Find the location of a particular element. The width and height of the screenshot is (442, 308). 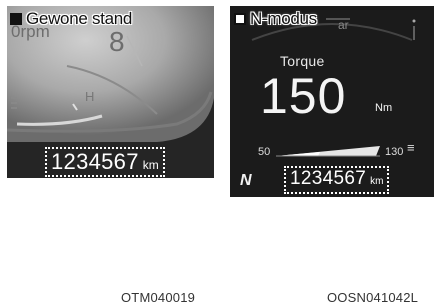

header-fragment: ar is located at coordinates (343, 25).